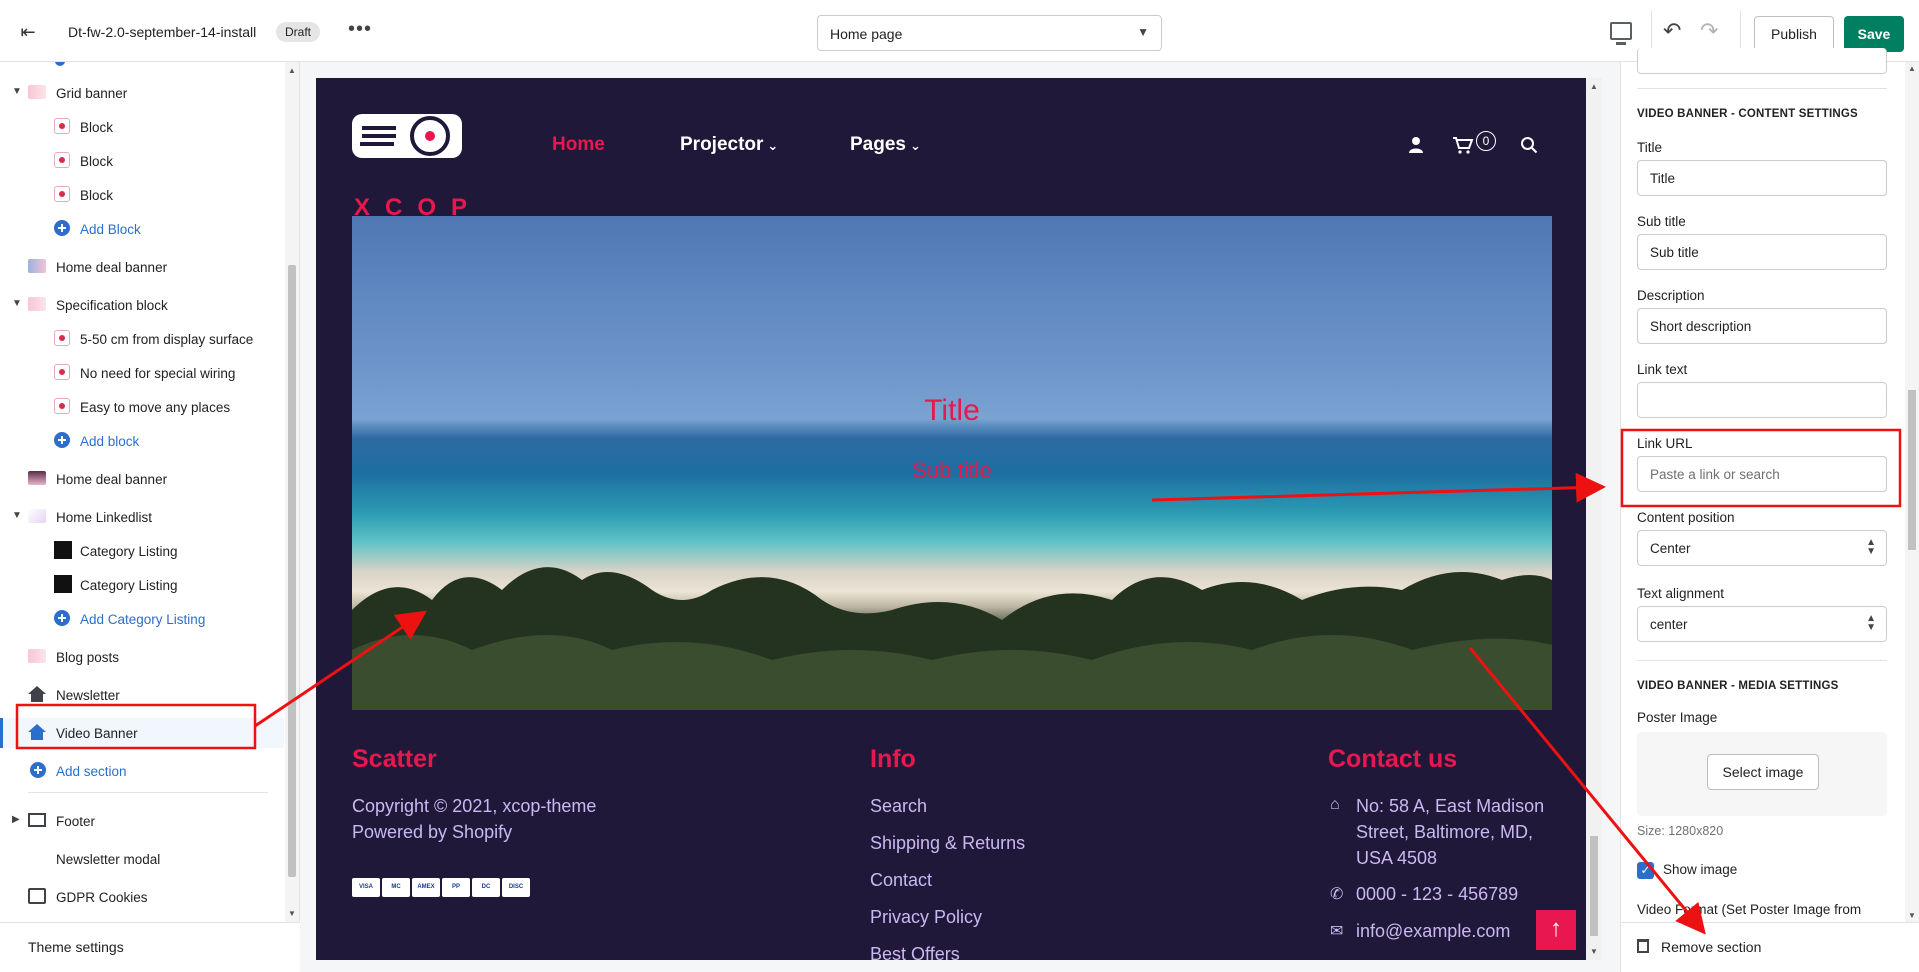  Describe the element at coordinates (16, 819) in the screenshot. I see `caret-right-icon: ▶` at that location.